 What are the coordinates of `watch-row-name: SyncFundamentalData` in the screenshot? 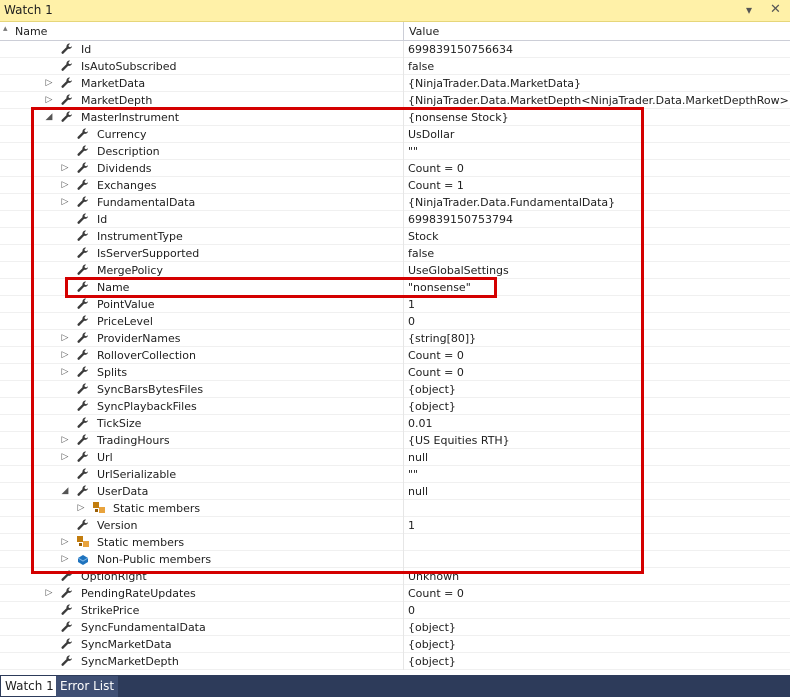 It's located at (143, 627).